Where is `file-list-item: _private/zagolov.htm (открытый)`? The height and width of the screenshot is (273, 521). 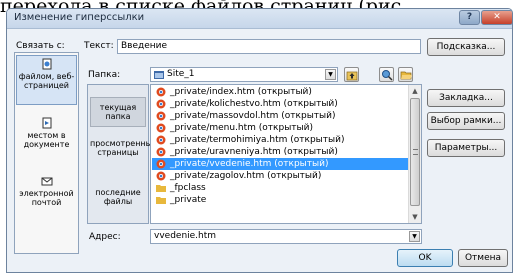 file-list-item: _private/zagolov.htm (открытый) is located at coordinates (280, 176).